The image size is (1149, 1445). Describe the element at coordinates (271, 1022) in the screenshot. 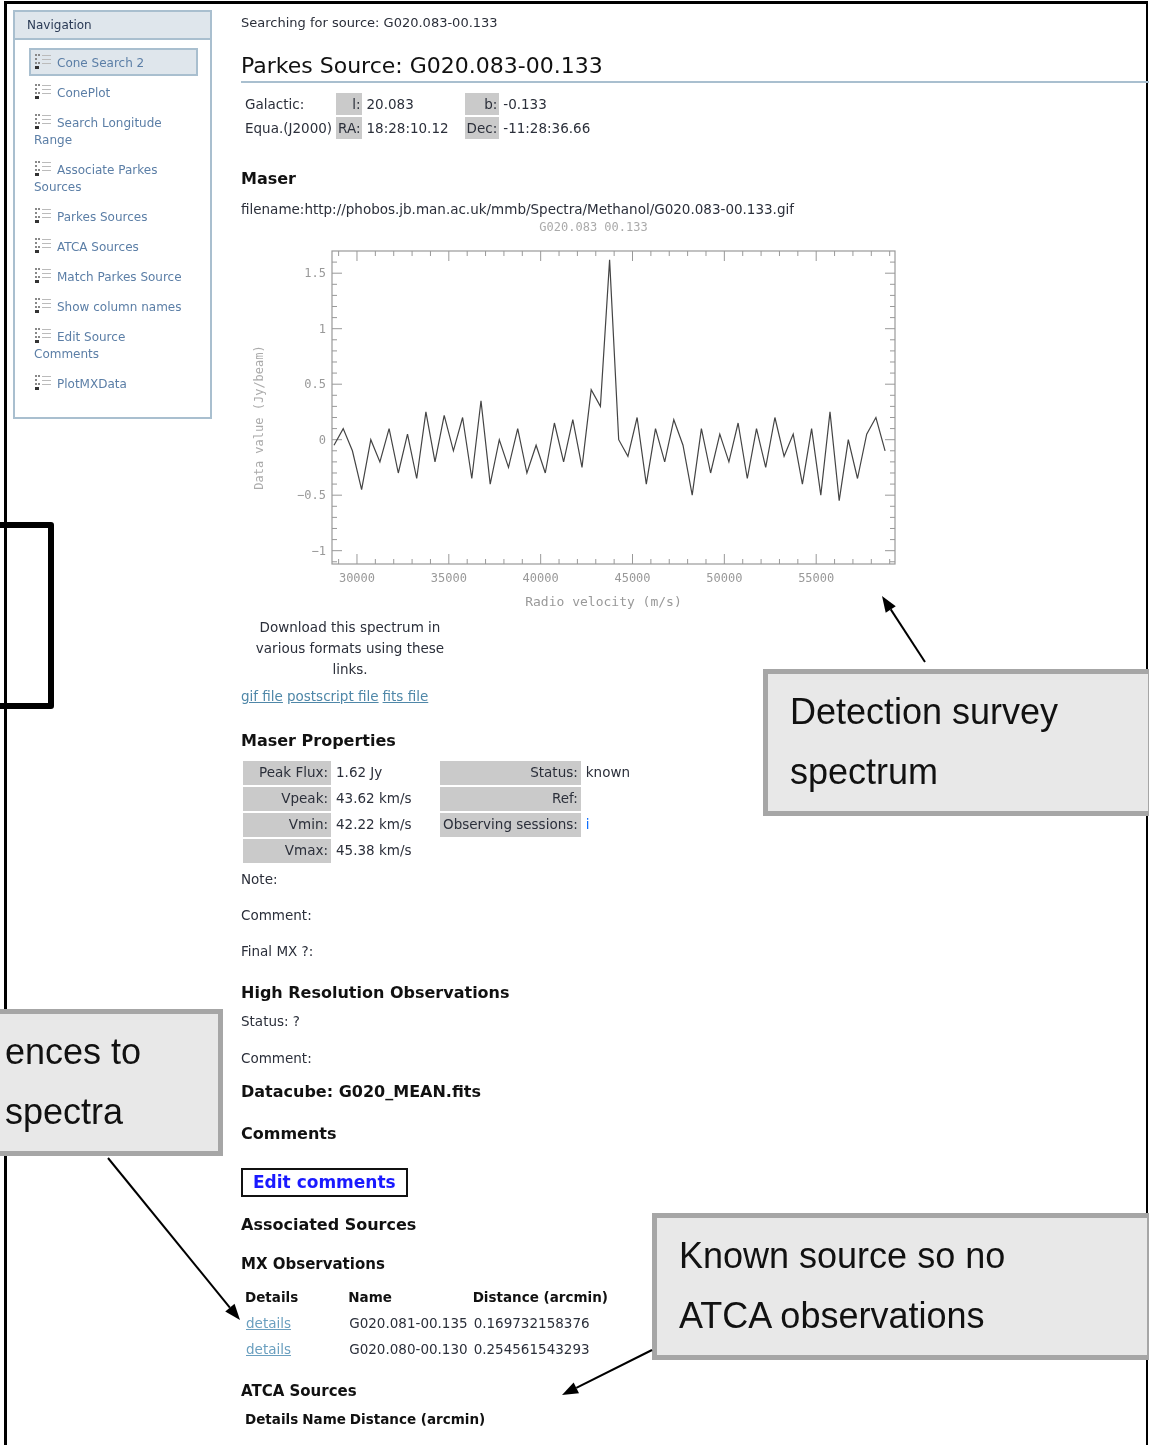

I see `status-text: Status: ?` at that location.